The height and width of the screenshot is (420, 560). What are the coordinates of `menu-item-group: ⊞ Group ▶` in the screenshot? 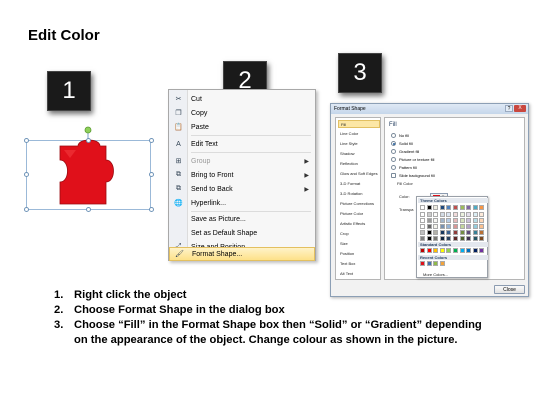 It's located at (242, 161).